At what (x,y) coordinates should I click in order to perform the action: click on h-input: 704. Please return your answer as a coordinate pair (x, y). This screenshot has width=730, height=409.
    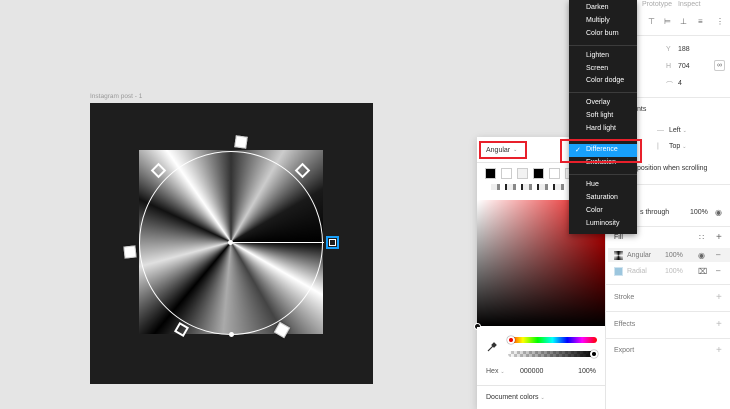
    Looking at the image, I should click on (684, 66).